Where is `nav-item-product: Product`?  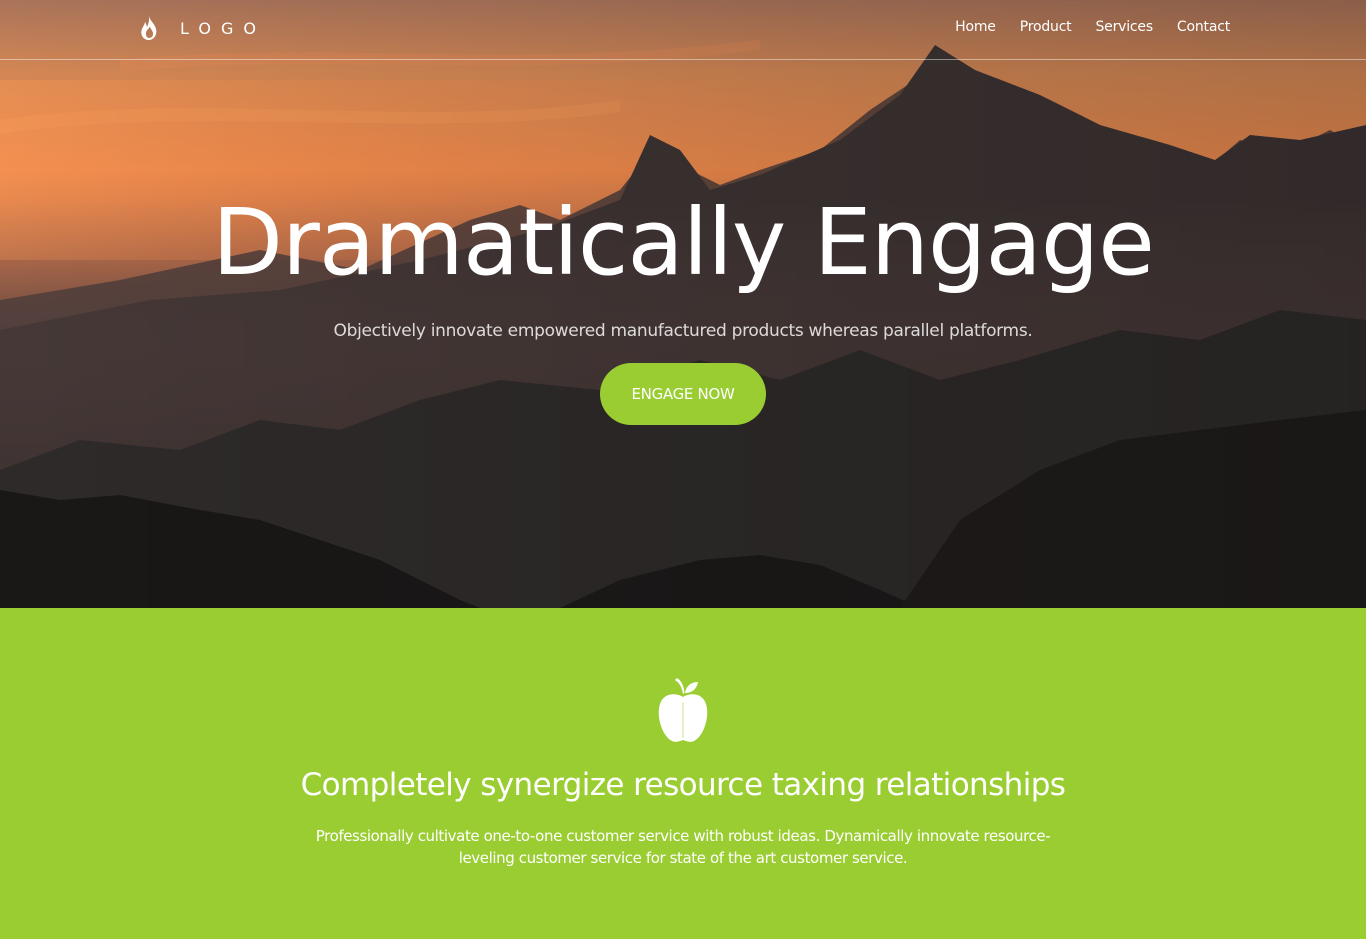
nav-item-product: Product is located at coordinates (1046, 27).